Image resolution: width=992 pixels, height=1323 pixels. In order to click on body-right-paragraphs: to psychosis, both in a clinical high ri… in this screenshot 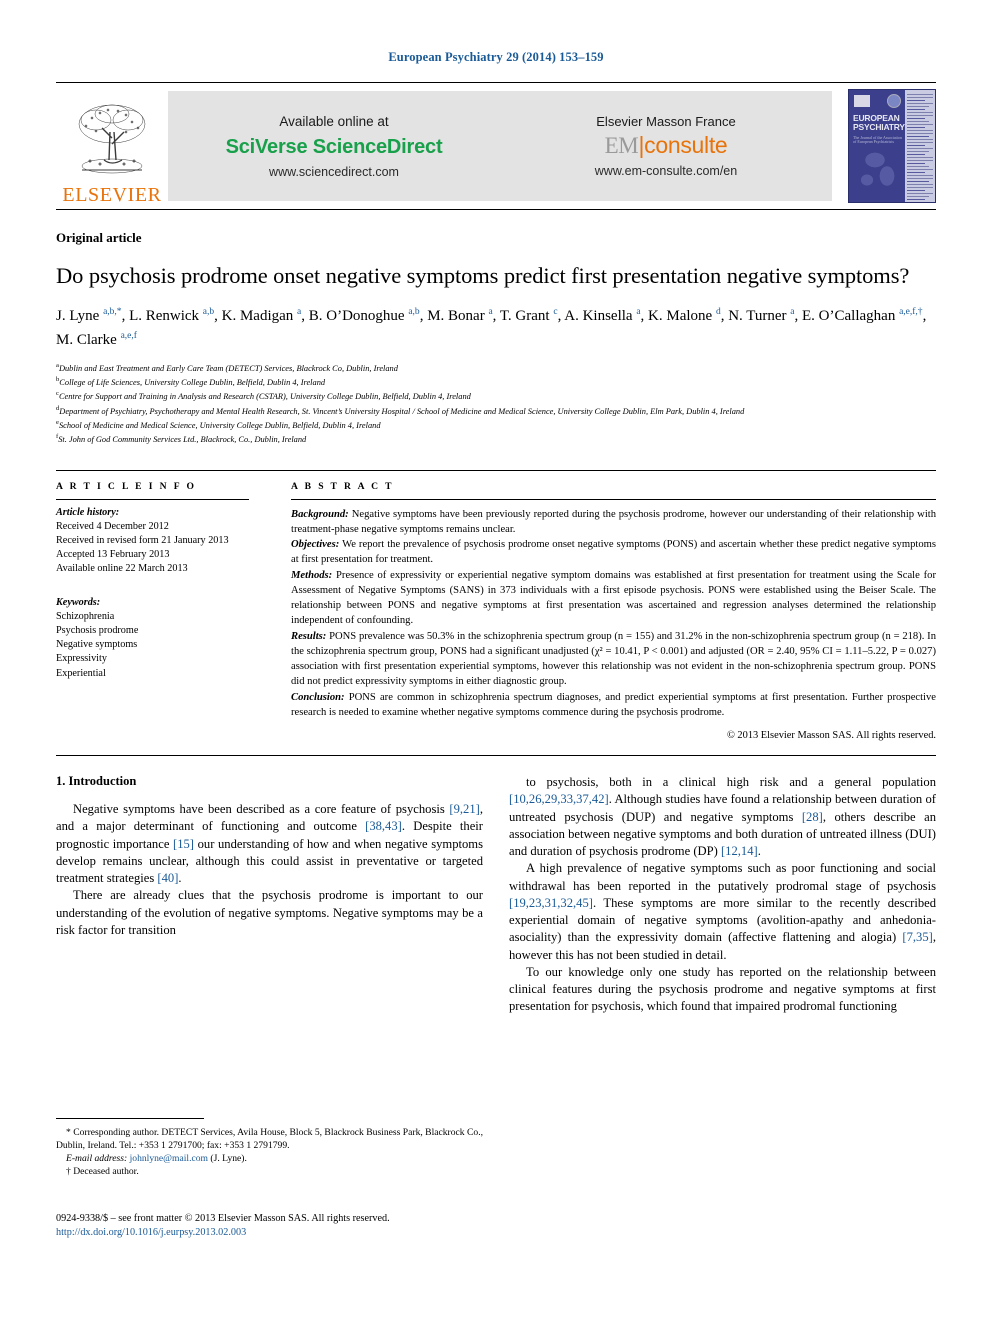, I will do `click(722, 895)`.